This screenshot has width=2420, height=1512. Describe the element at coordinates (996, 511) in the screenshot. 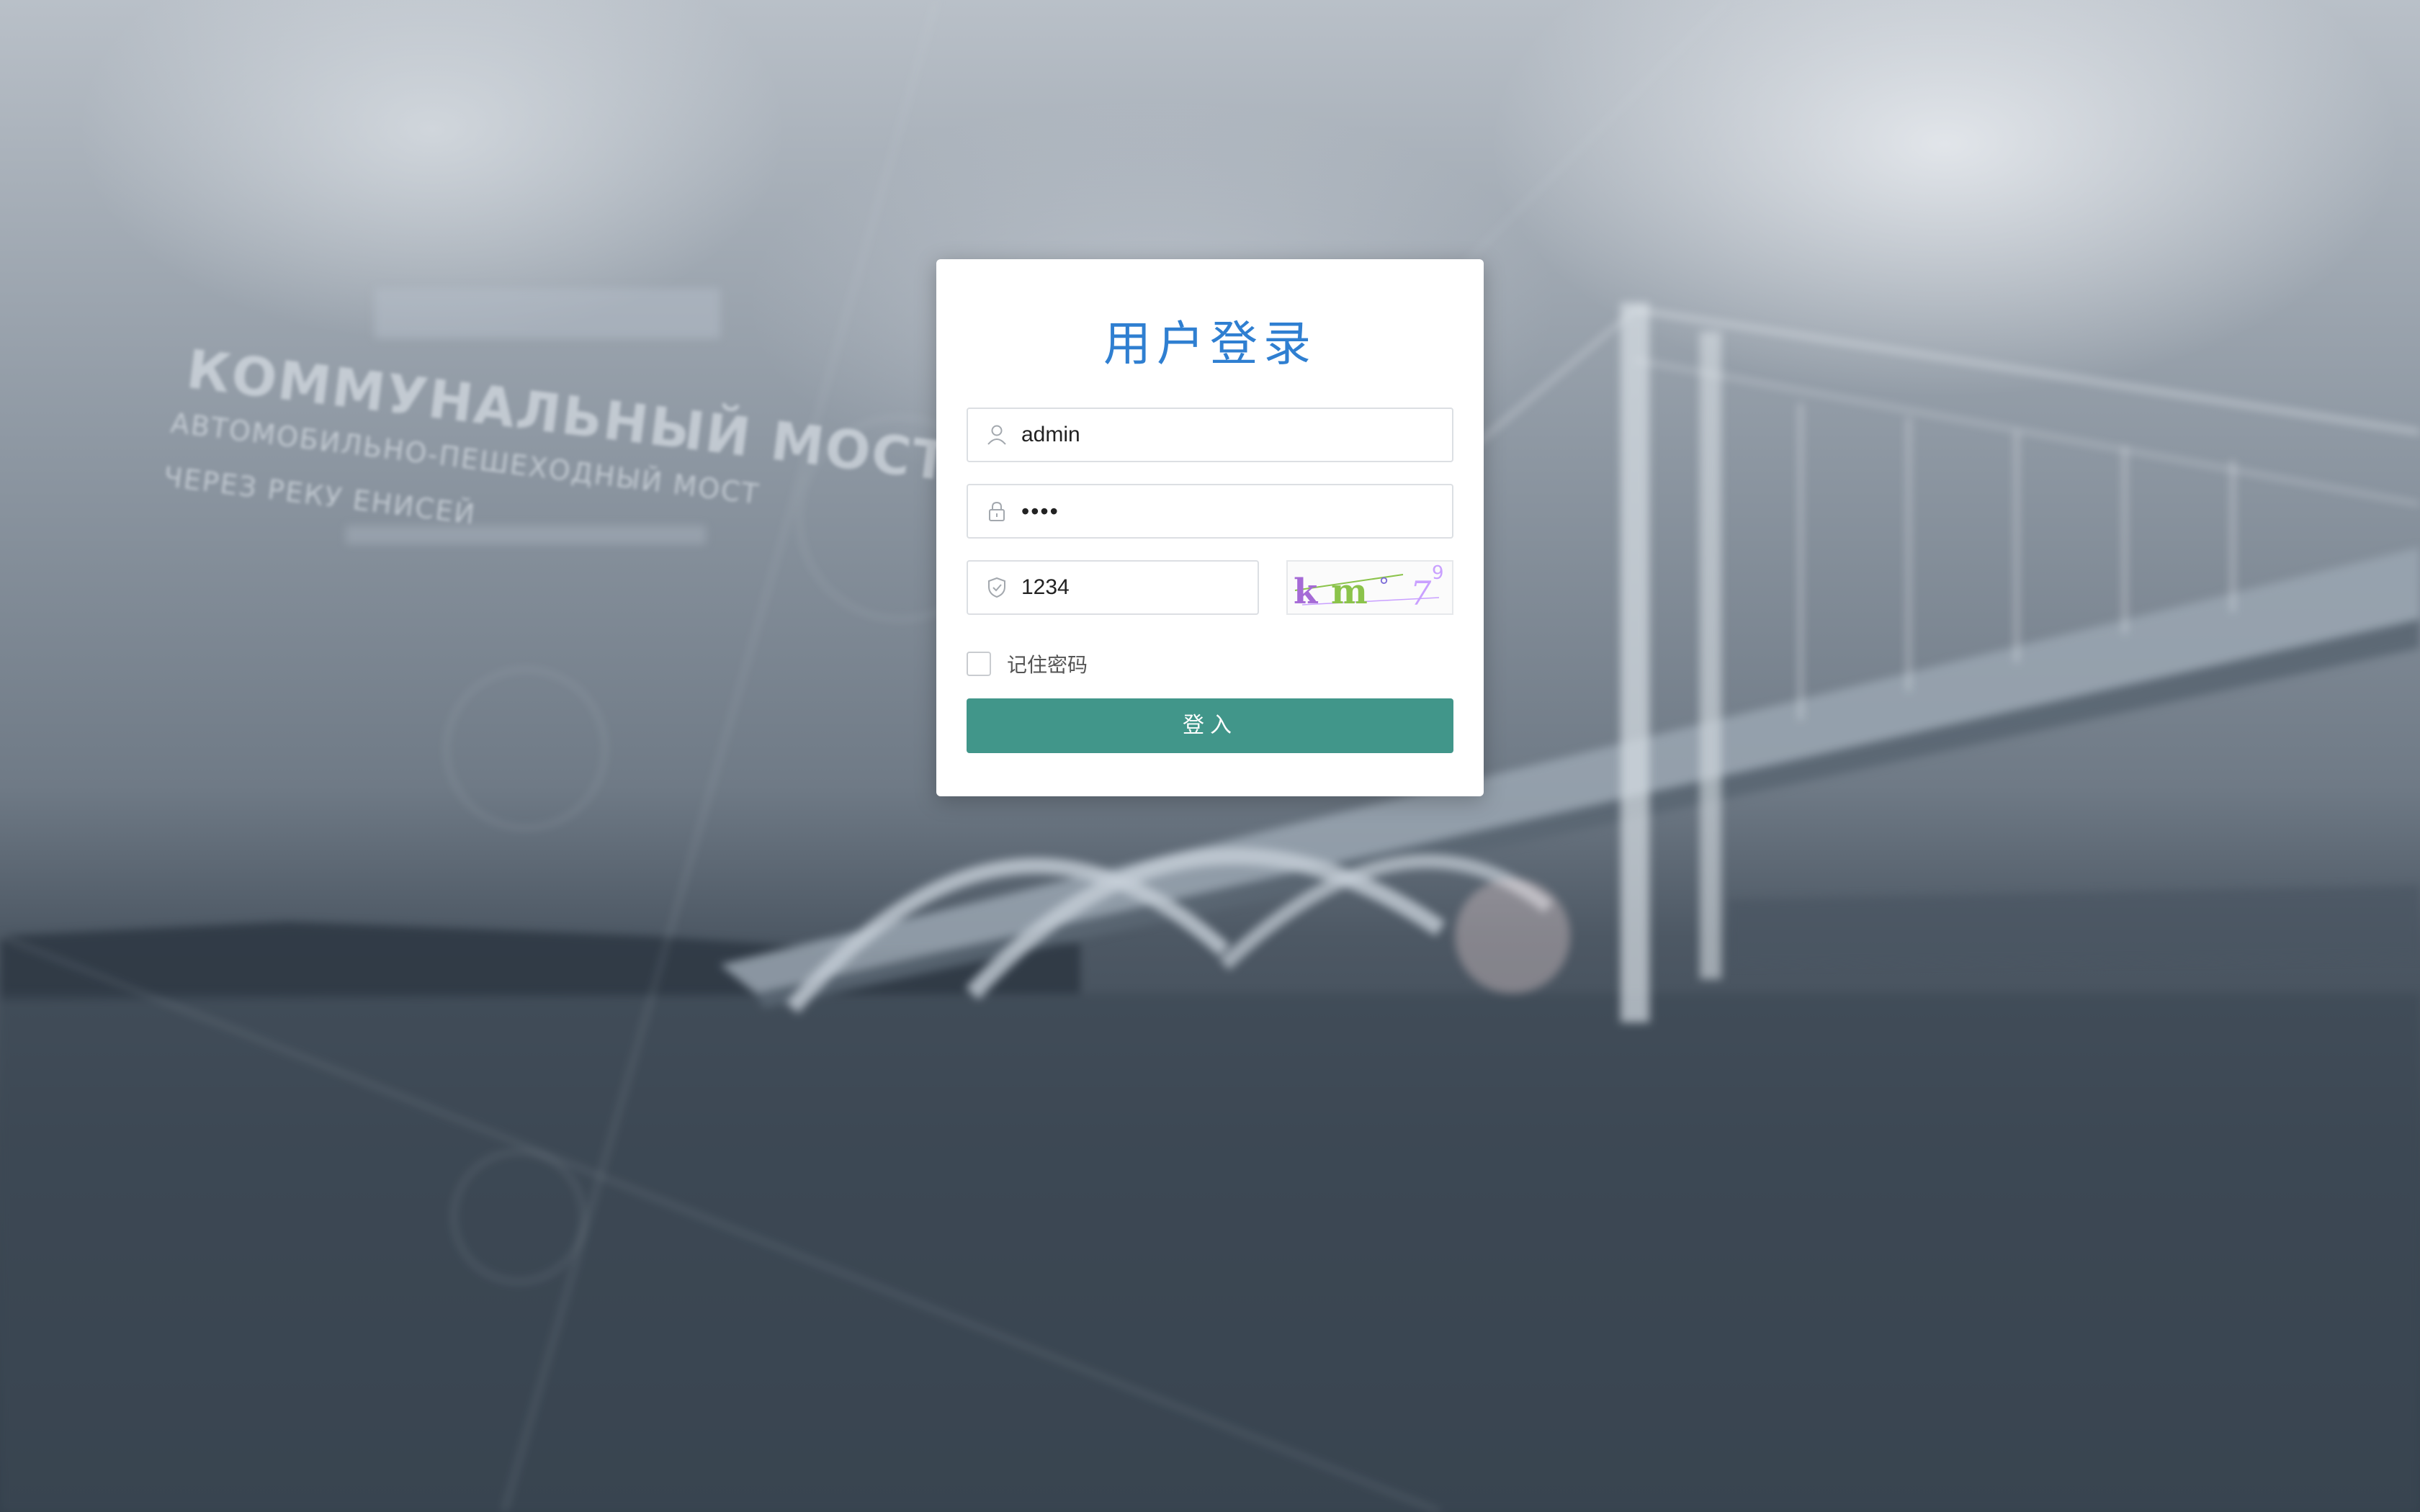

I see `lock-icon` at that location.